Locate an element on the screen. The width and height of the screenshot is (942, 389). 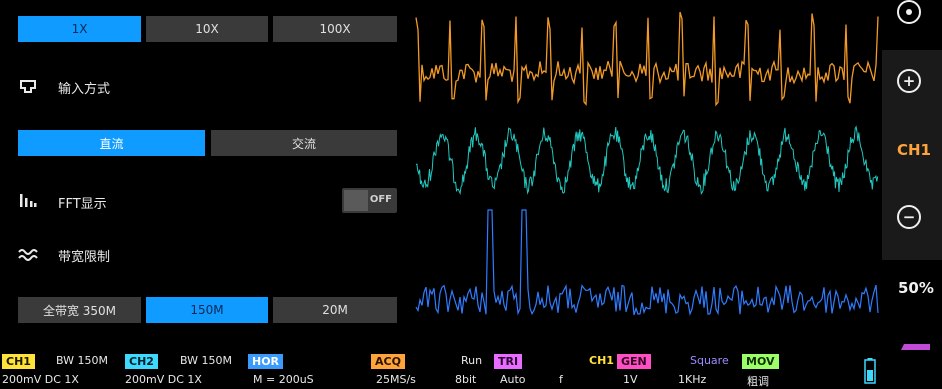
ch1-bandwidth: BW 150M is located at coordinates (82, 360).